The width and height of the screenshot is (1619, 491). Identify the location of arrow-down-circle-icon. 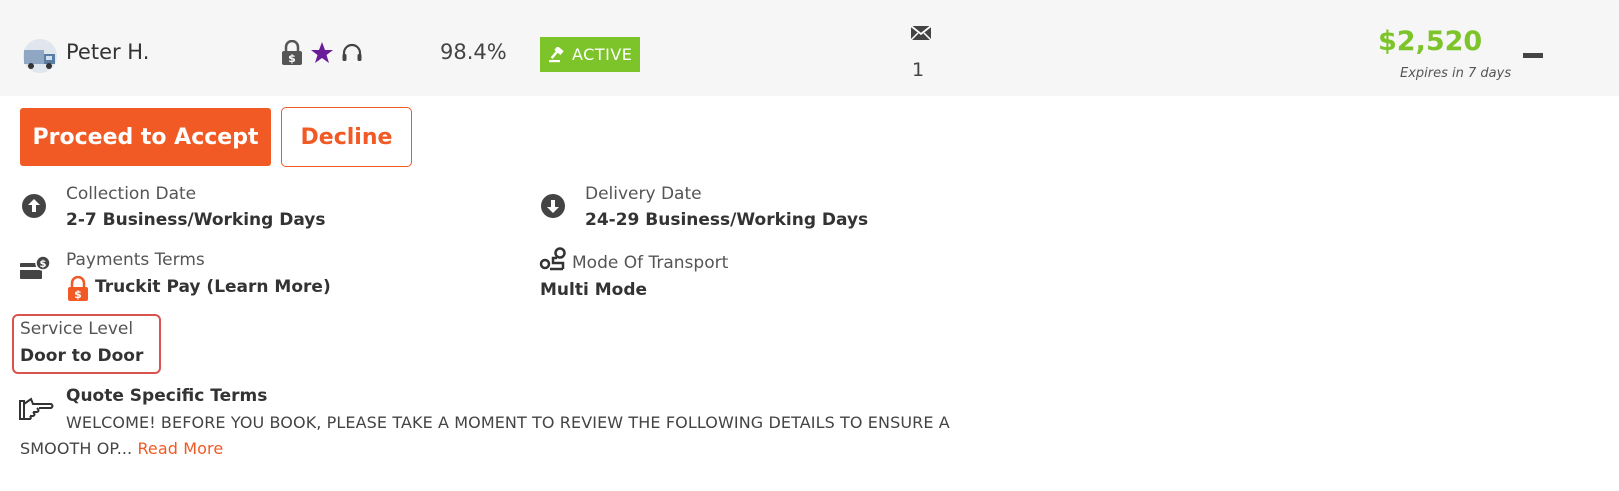
(553, 206).